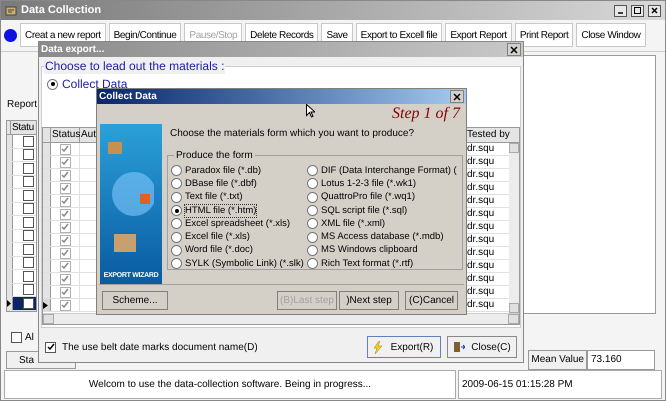  Describe the element at coordinates (367, 264) in the screenshot. I see `option-label: Rich Text format (*.rtf)` at that location.